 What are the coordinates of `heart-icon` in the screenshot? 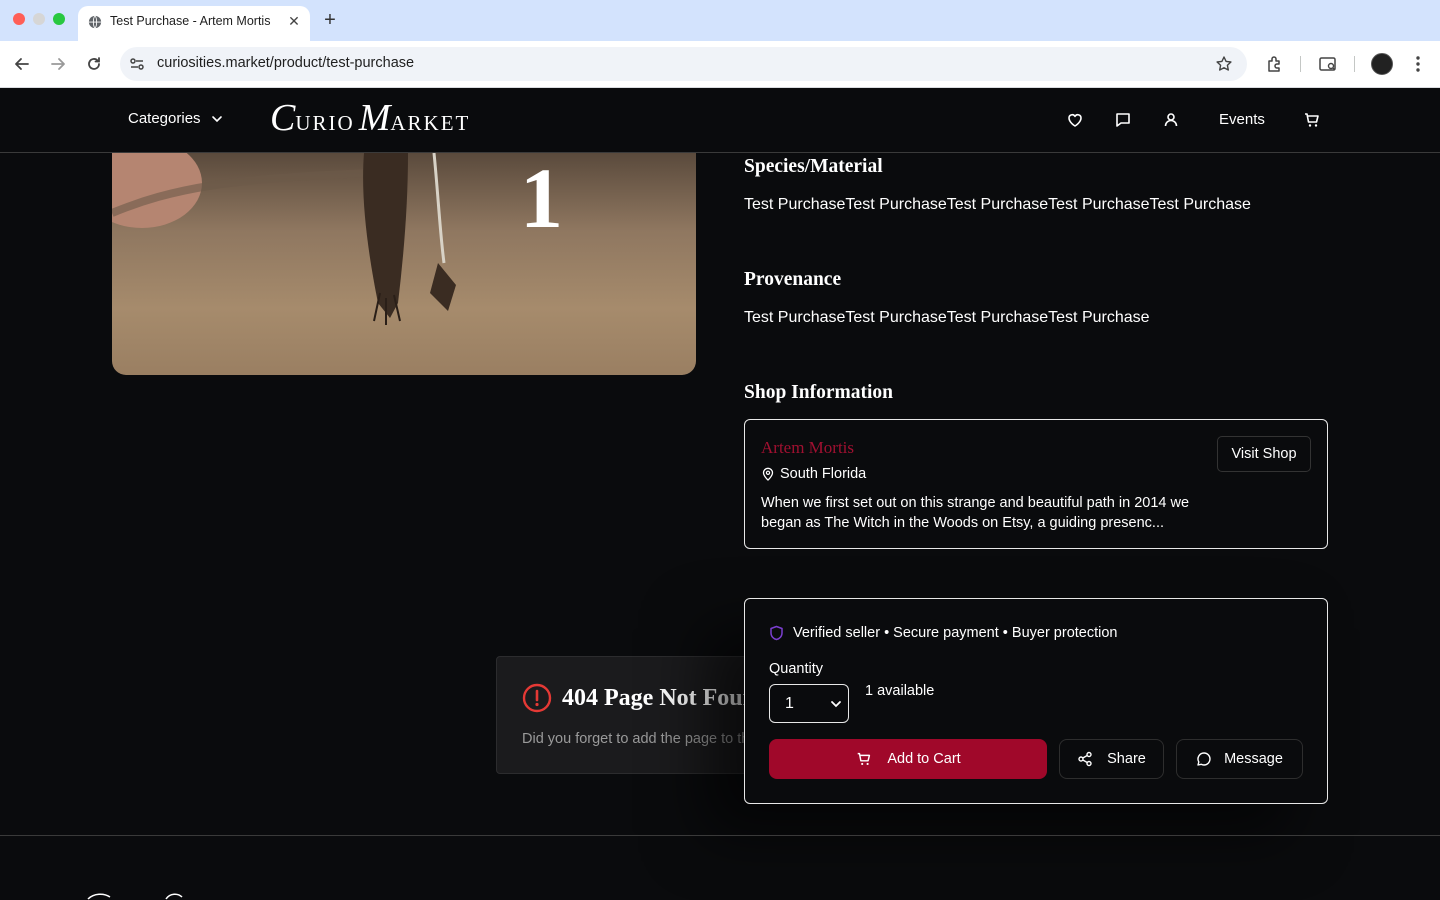 It's located at (1075, 120).